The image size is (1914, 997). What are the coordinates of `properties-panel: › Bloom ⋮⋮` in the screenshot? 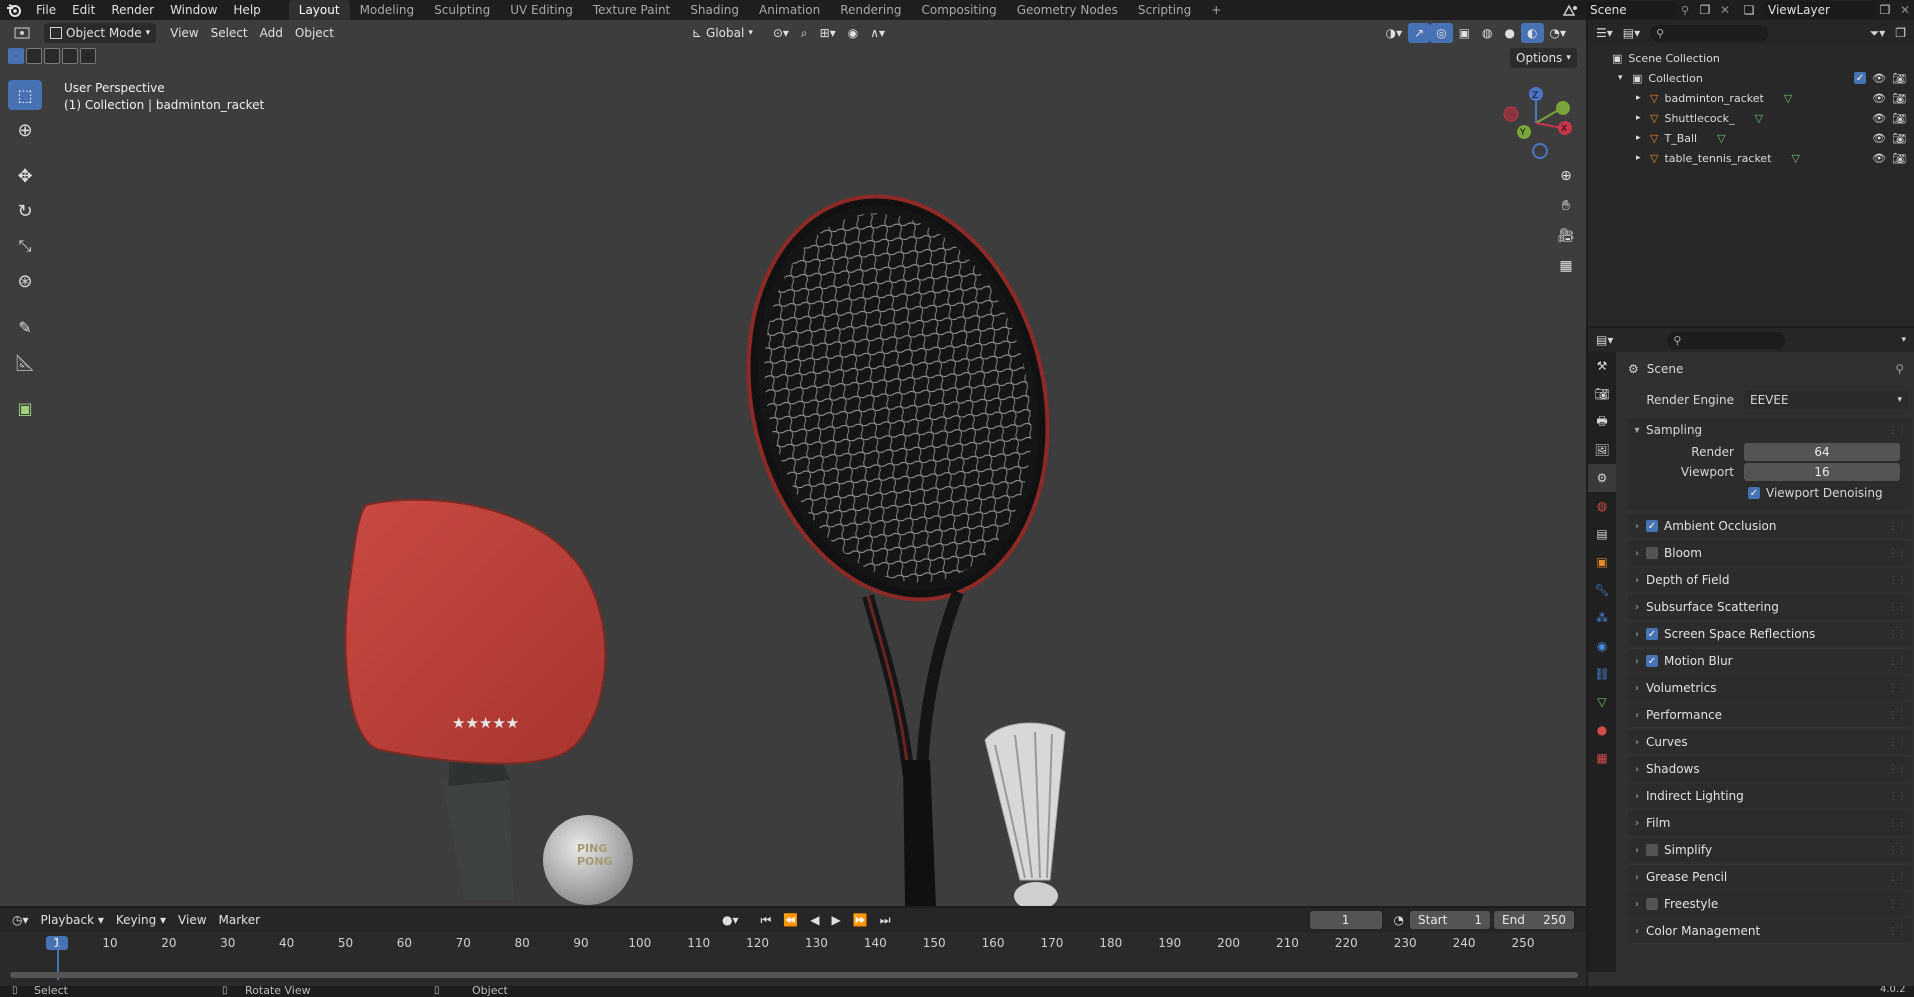 It's located at (1770, 553).